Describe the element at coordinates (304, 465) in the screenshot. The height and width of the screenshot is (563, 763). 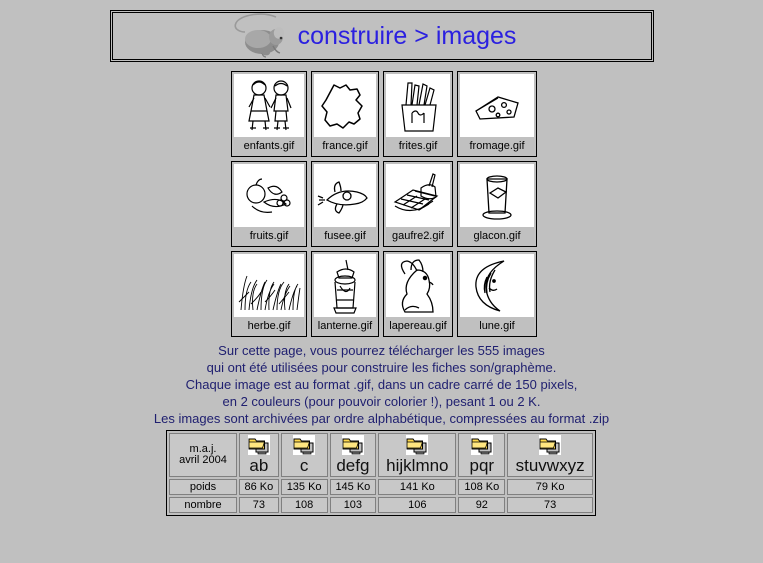
I see `download-letters: c` at that location.